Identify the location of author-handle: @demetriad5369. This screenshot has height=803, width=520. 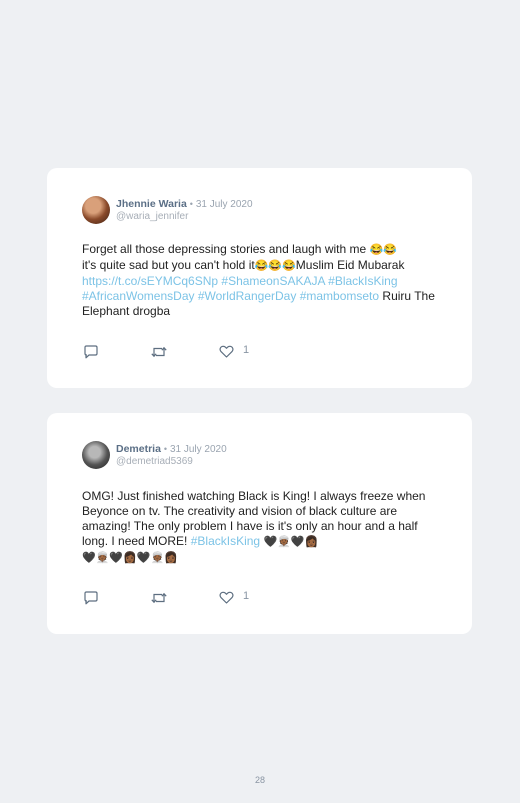
(154, 461).